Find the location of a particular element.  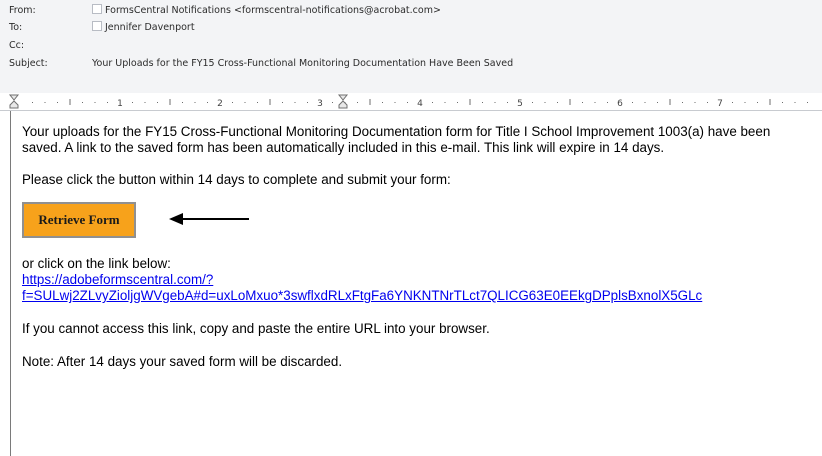

ruler-number: 1 is located at coordinates (120, 104).